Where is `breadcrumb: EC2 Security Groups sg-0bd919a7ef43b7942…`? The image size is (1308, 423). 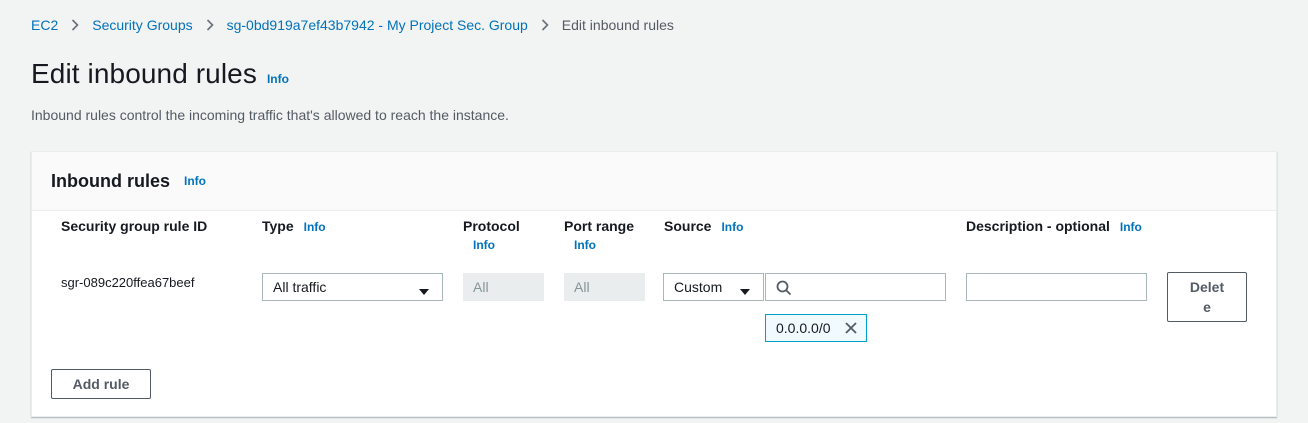 breadcrumb: EC2 Security Groups sg-0bd919a7ef43b7942… is located at coordinates (352, 25).